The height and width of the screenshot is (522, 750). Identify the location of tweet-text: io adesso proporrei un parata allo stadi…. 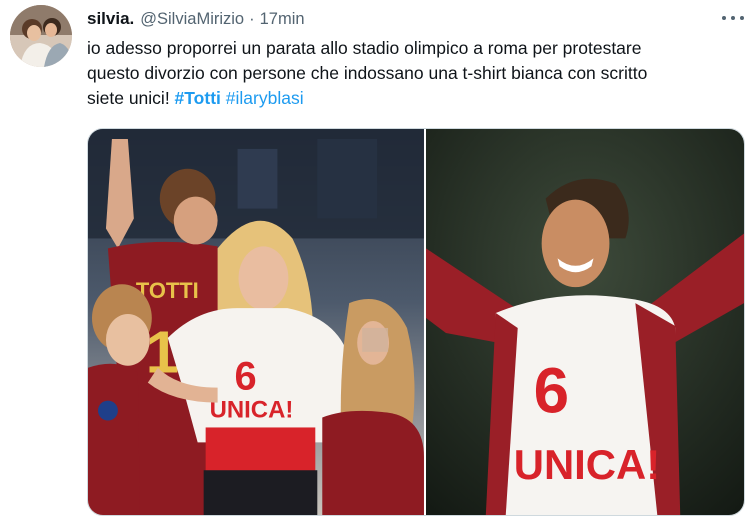
(412, 73).